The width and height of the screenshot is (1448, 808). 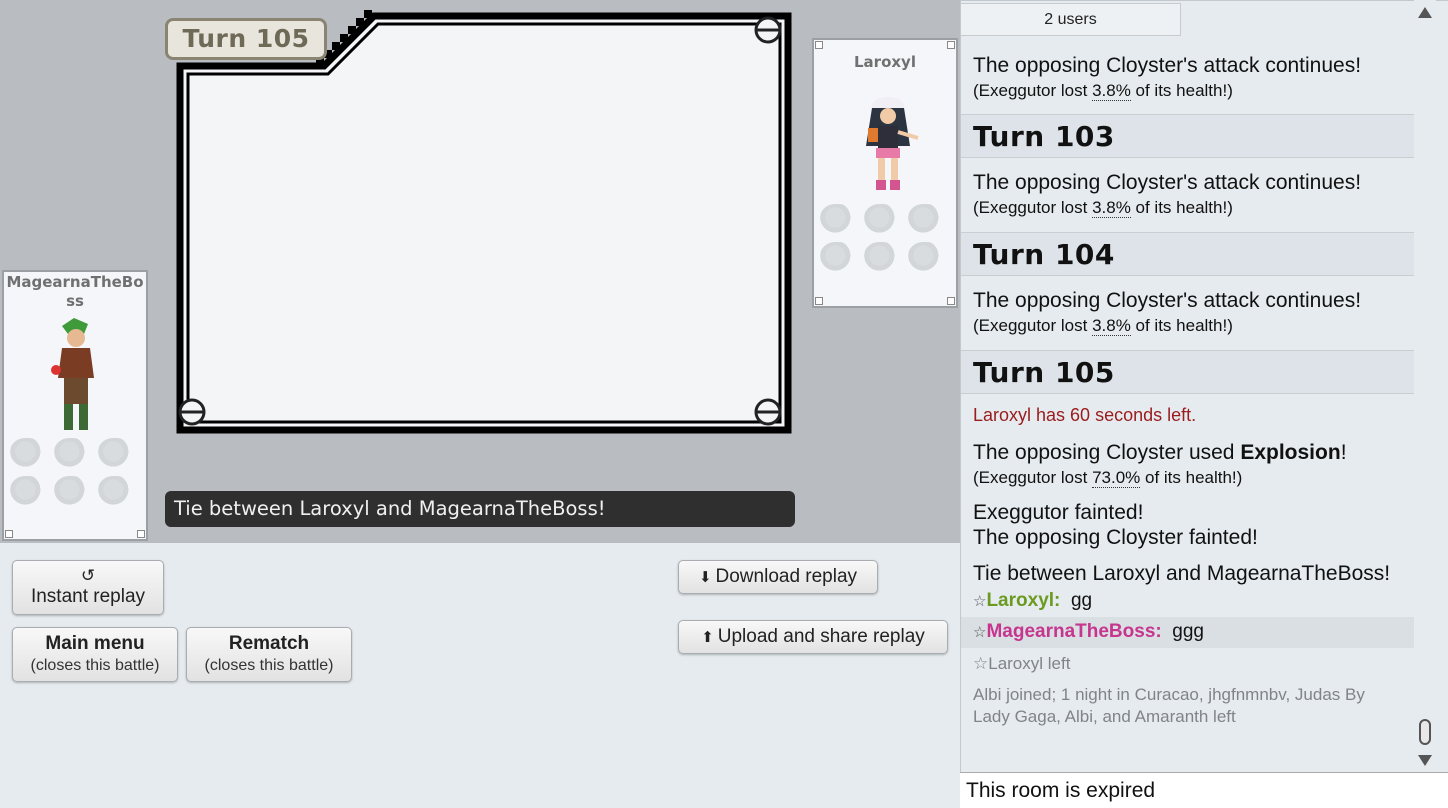 I want to click on instant-replay-button: ↺ Instant replay, so click(x=88, y=587).